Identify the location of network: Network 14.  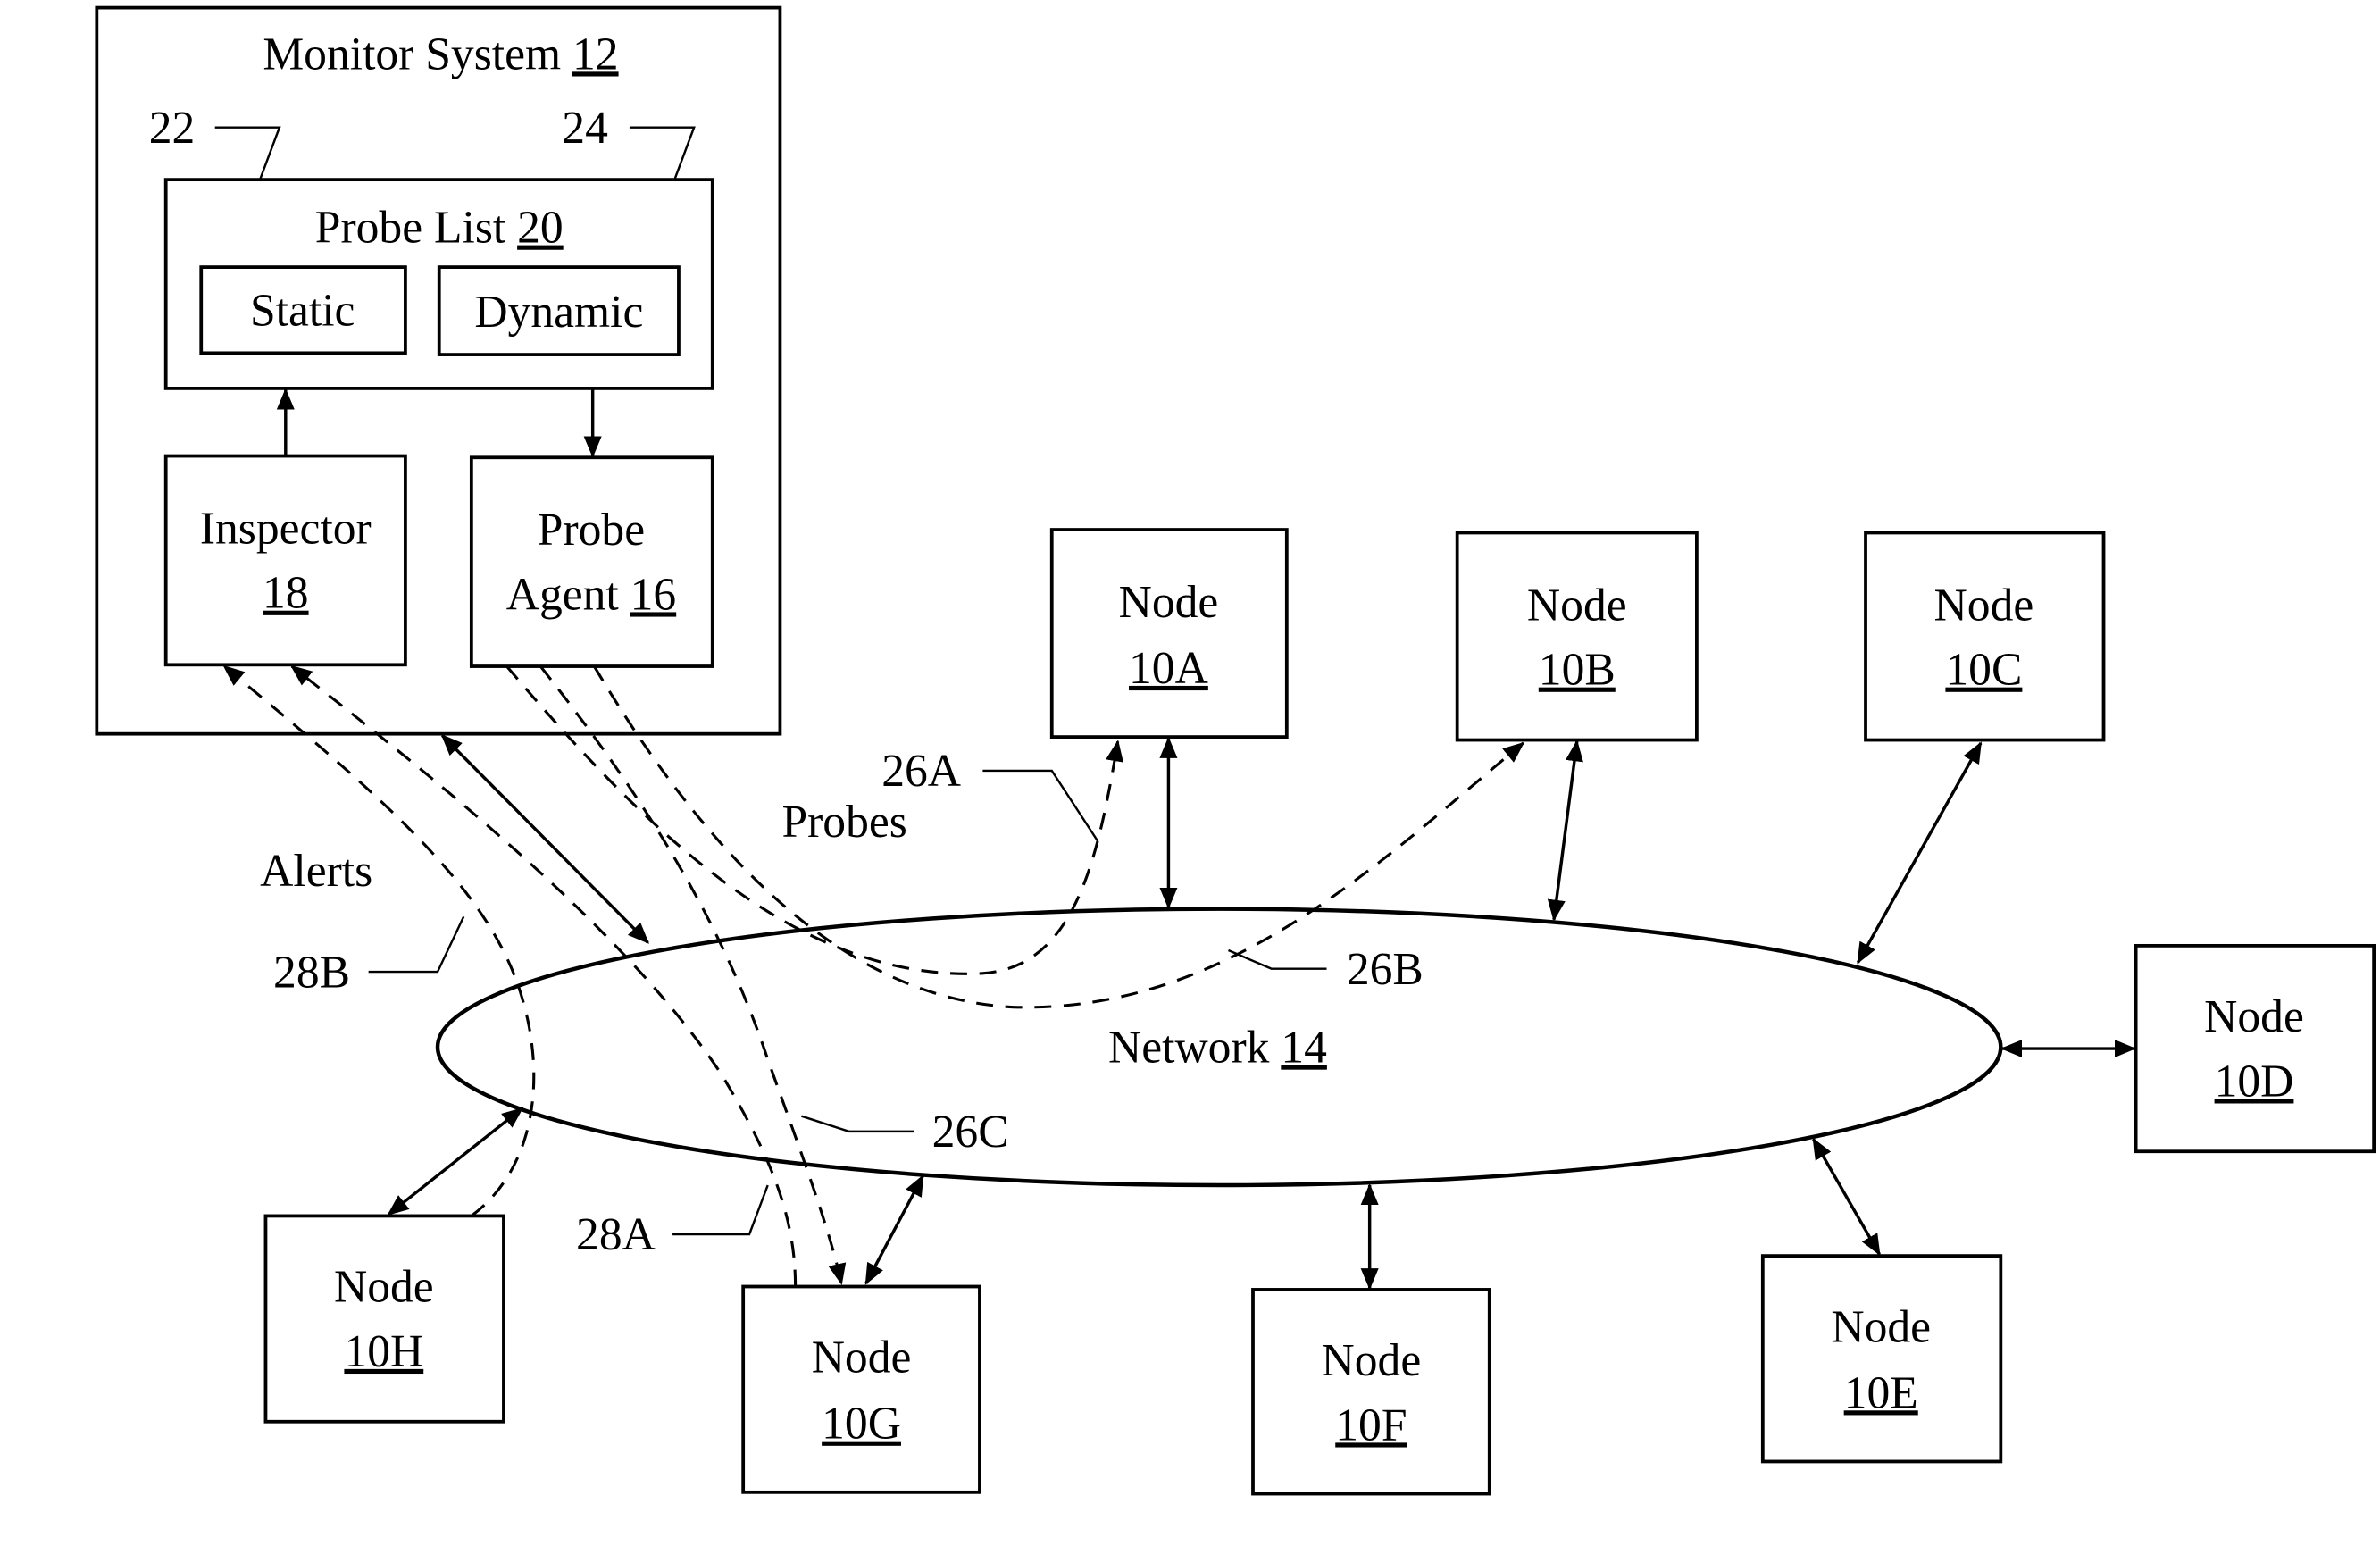
(1219, 1047).